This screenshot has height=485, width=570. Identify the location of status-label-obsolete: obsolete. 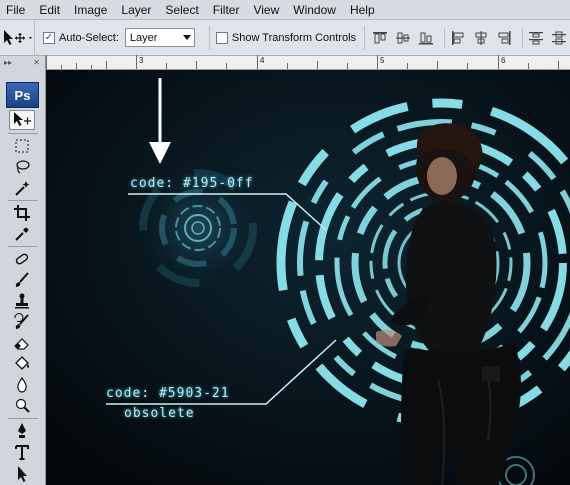
(159, 413).